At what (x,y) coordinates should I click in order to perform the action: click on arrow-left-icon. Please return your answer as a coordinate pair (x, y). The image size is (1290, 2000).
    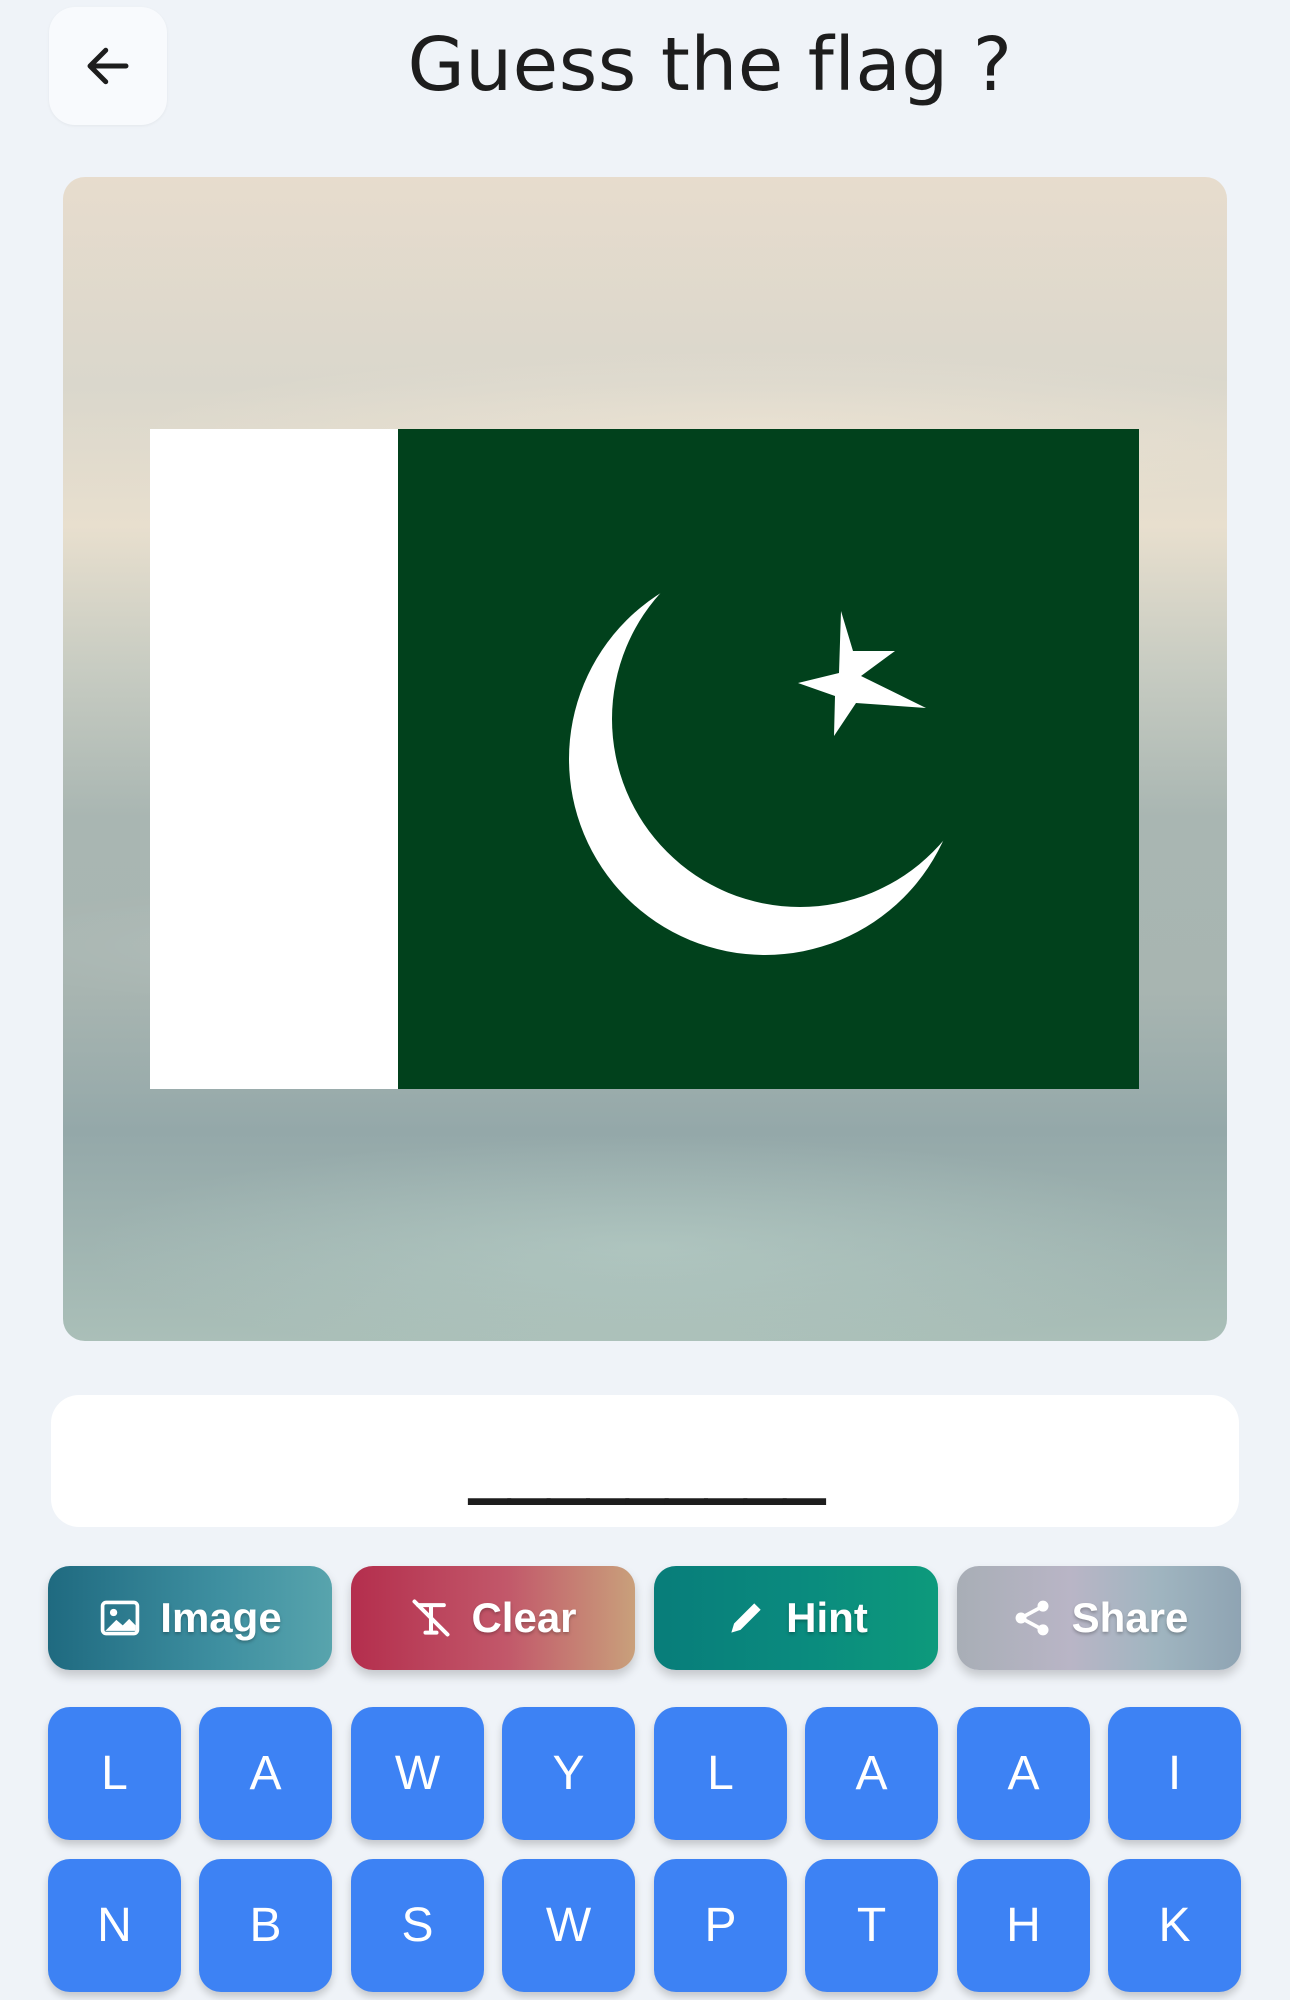
    Looking at the image, I should click on (108, 66).